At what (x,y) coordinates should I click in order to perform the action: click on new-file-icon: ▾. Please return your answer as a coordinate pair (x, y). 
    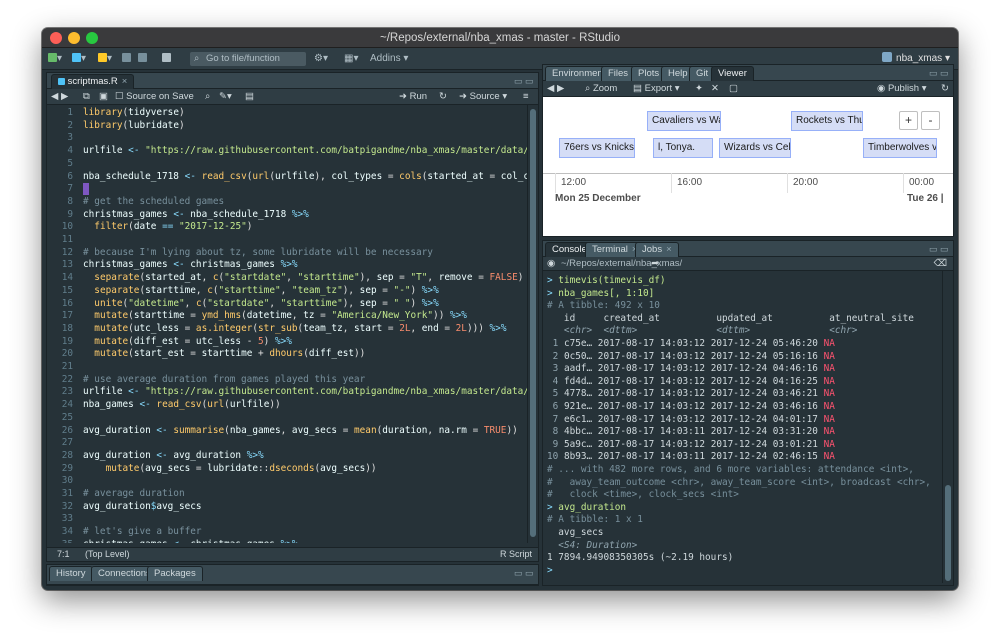
    Looking at the image, I should click on (55, 59).